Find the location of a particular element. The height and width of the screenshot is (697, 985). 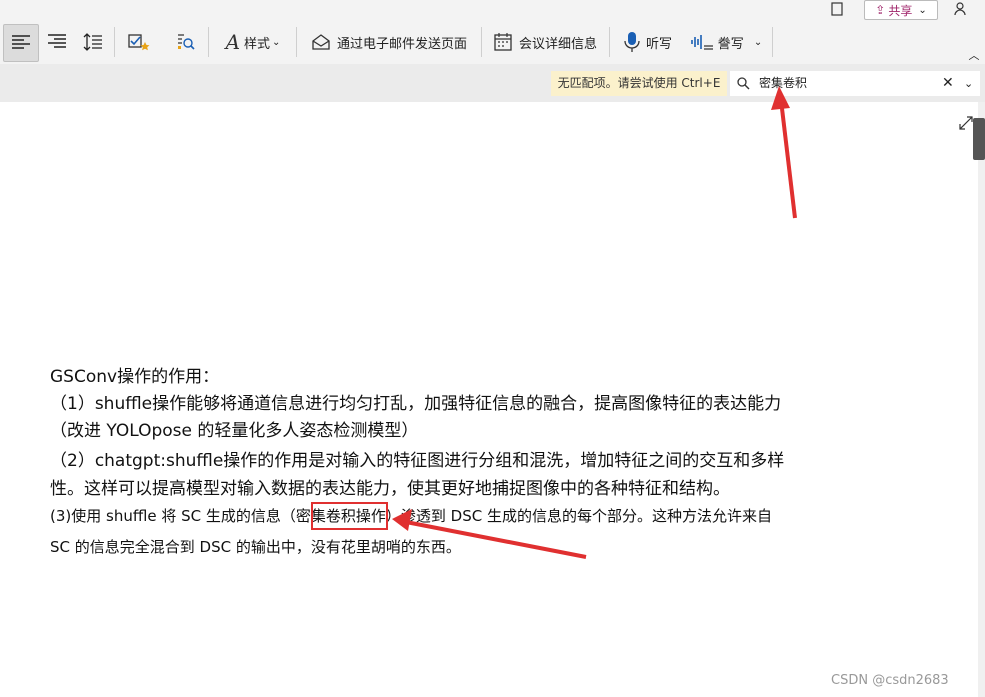

line-spacing-button is located at coordinates (93, 42).